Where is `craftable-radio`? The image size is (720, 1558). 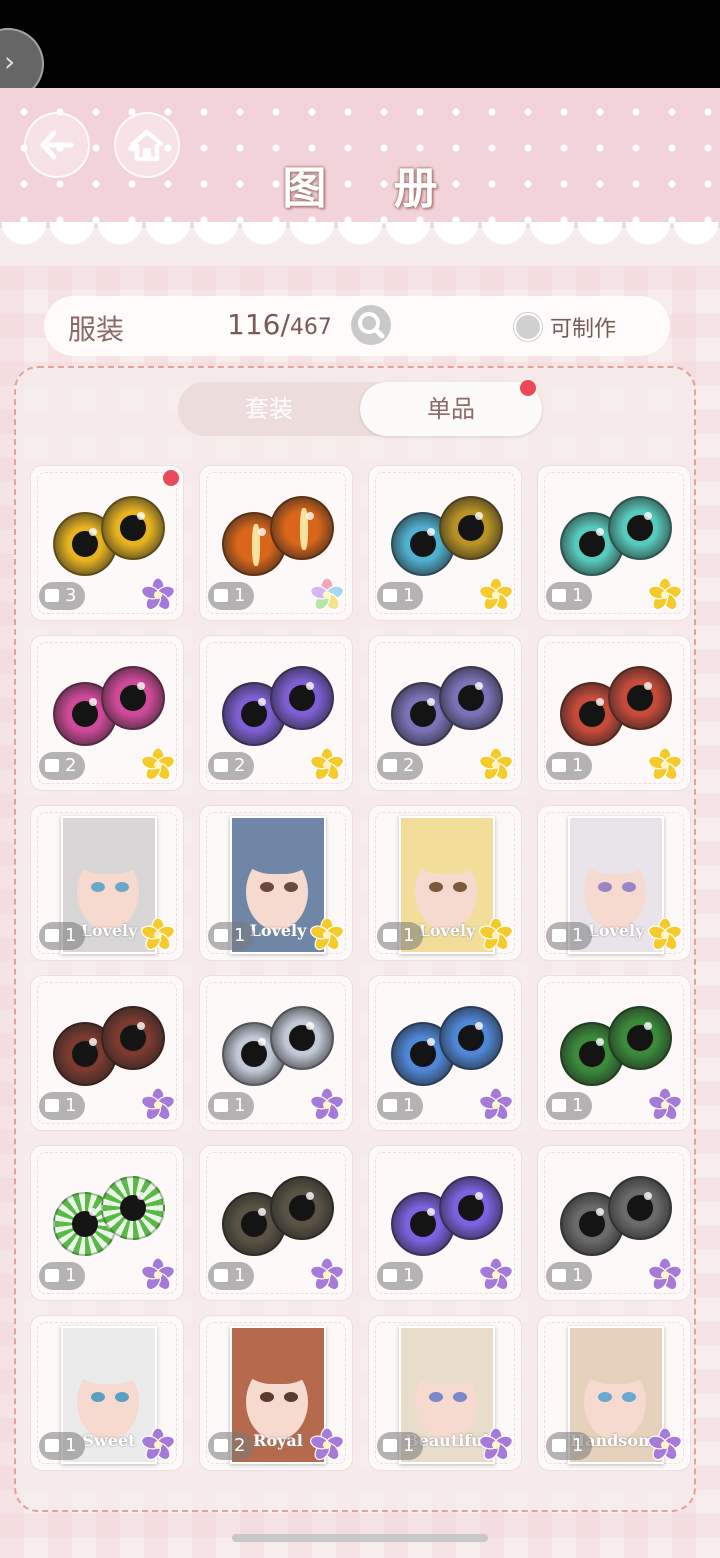 craftable-radio is located at coordinates (528, 327).